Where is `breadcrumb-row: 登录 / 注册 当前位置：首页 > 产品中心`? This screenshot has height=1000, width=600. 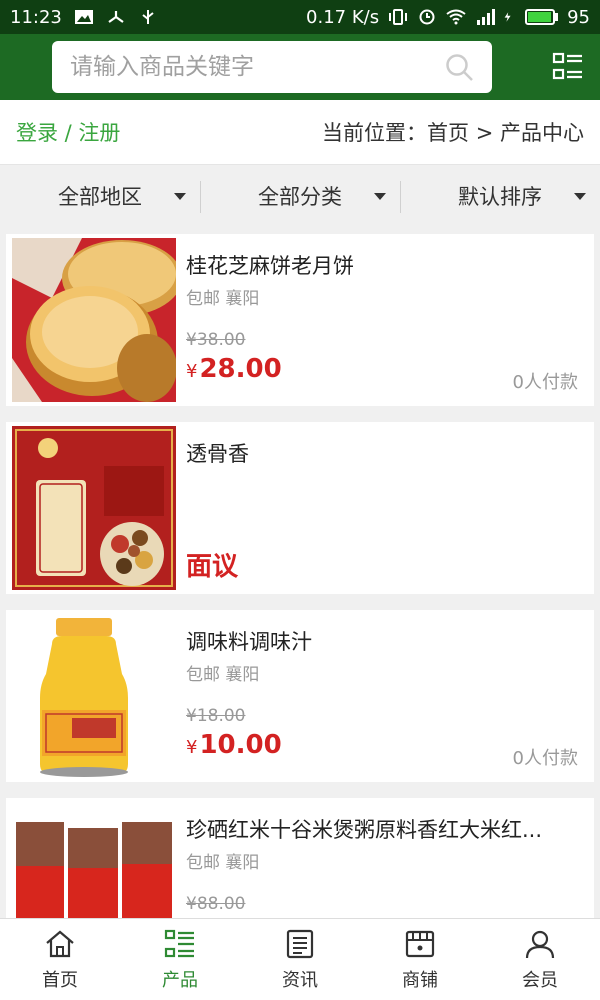
breadcrumb-row: 登录 / 注册 当前位置：首页 > 产品中心 is located at coordinates (300, 132).